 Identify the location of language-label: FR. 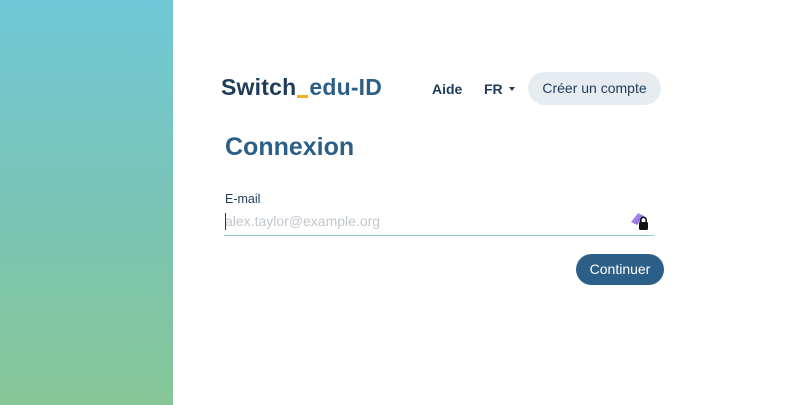
(493, 89).